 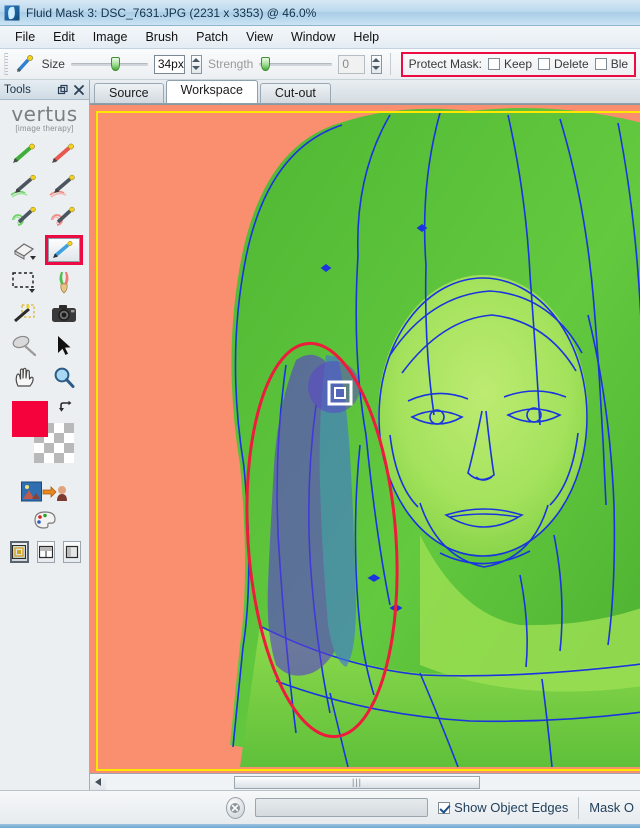 I want to click on toolbar-divider, so click(x=390, y=64).